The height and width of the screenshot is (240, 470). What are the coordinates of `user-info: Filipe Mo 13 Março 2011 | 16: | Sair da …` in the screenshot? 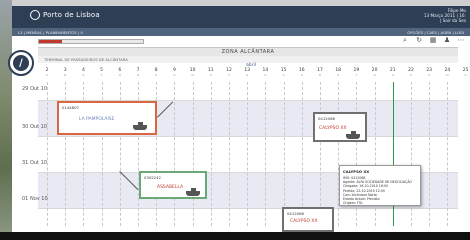 It's located at (445, 15).